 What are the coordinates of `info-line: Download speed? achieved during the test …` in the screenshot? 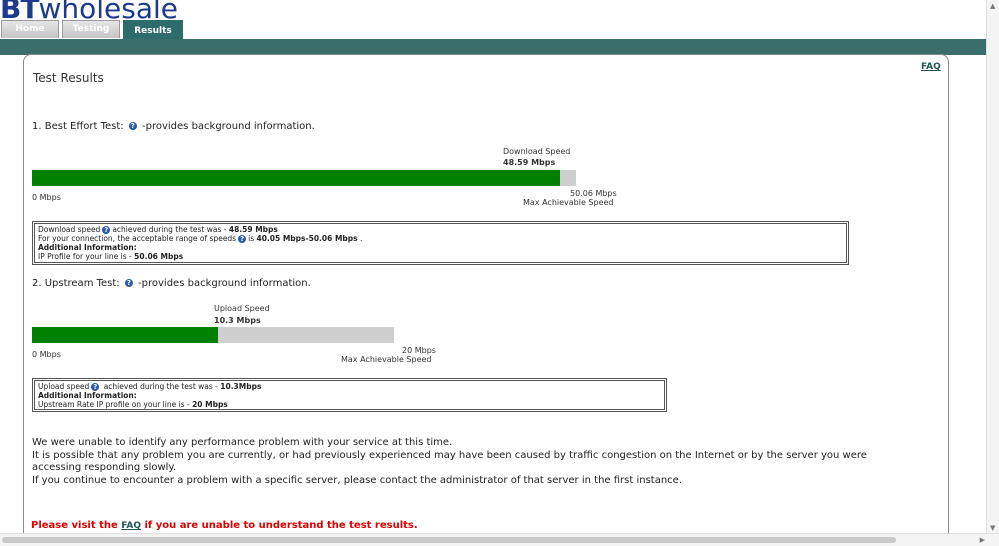 It's located at (440, 229).